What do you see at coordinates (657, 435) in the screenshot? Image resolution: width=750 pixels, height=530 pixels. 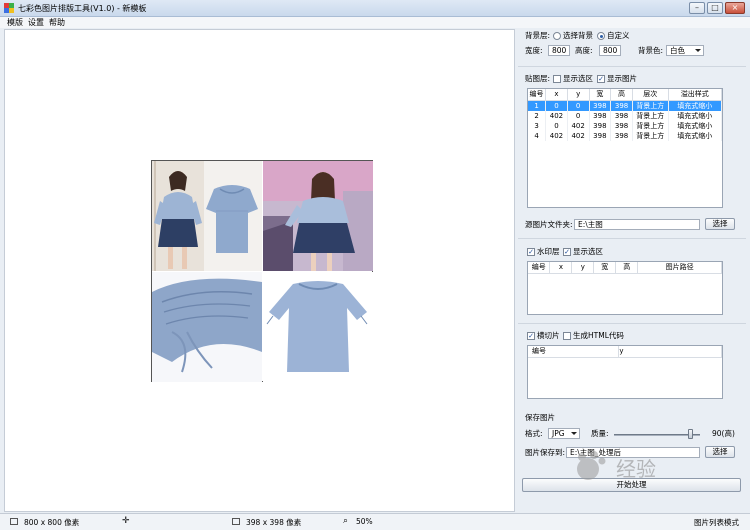 I see `quality-slider` at bounding box center [657, 435].